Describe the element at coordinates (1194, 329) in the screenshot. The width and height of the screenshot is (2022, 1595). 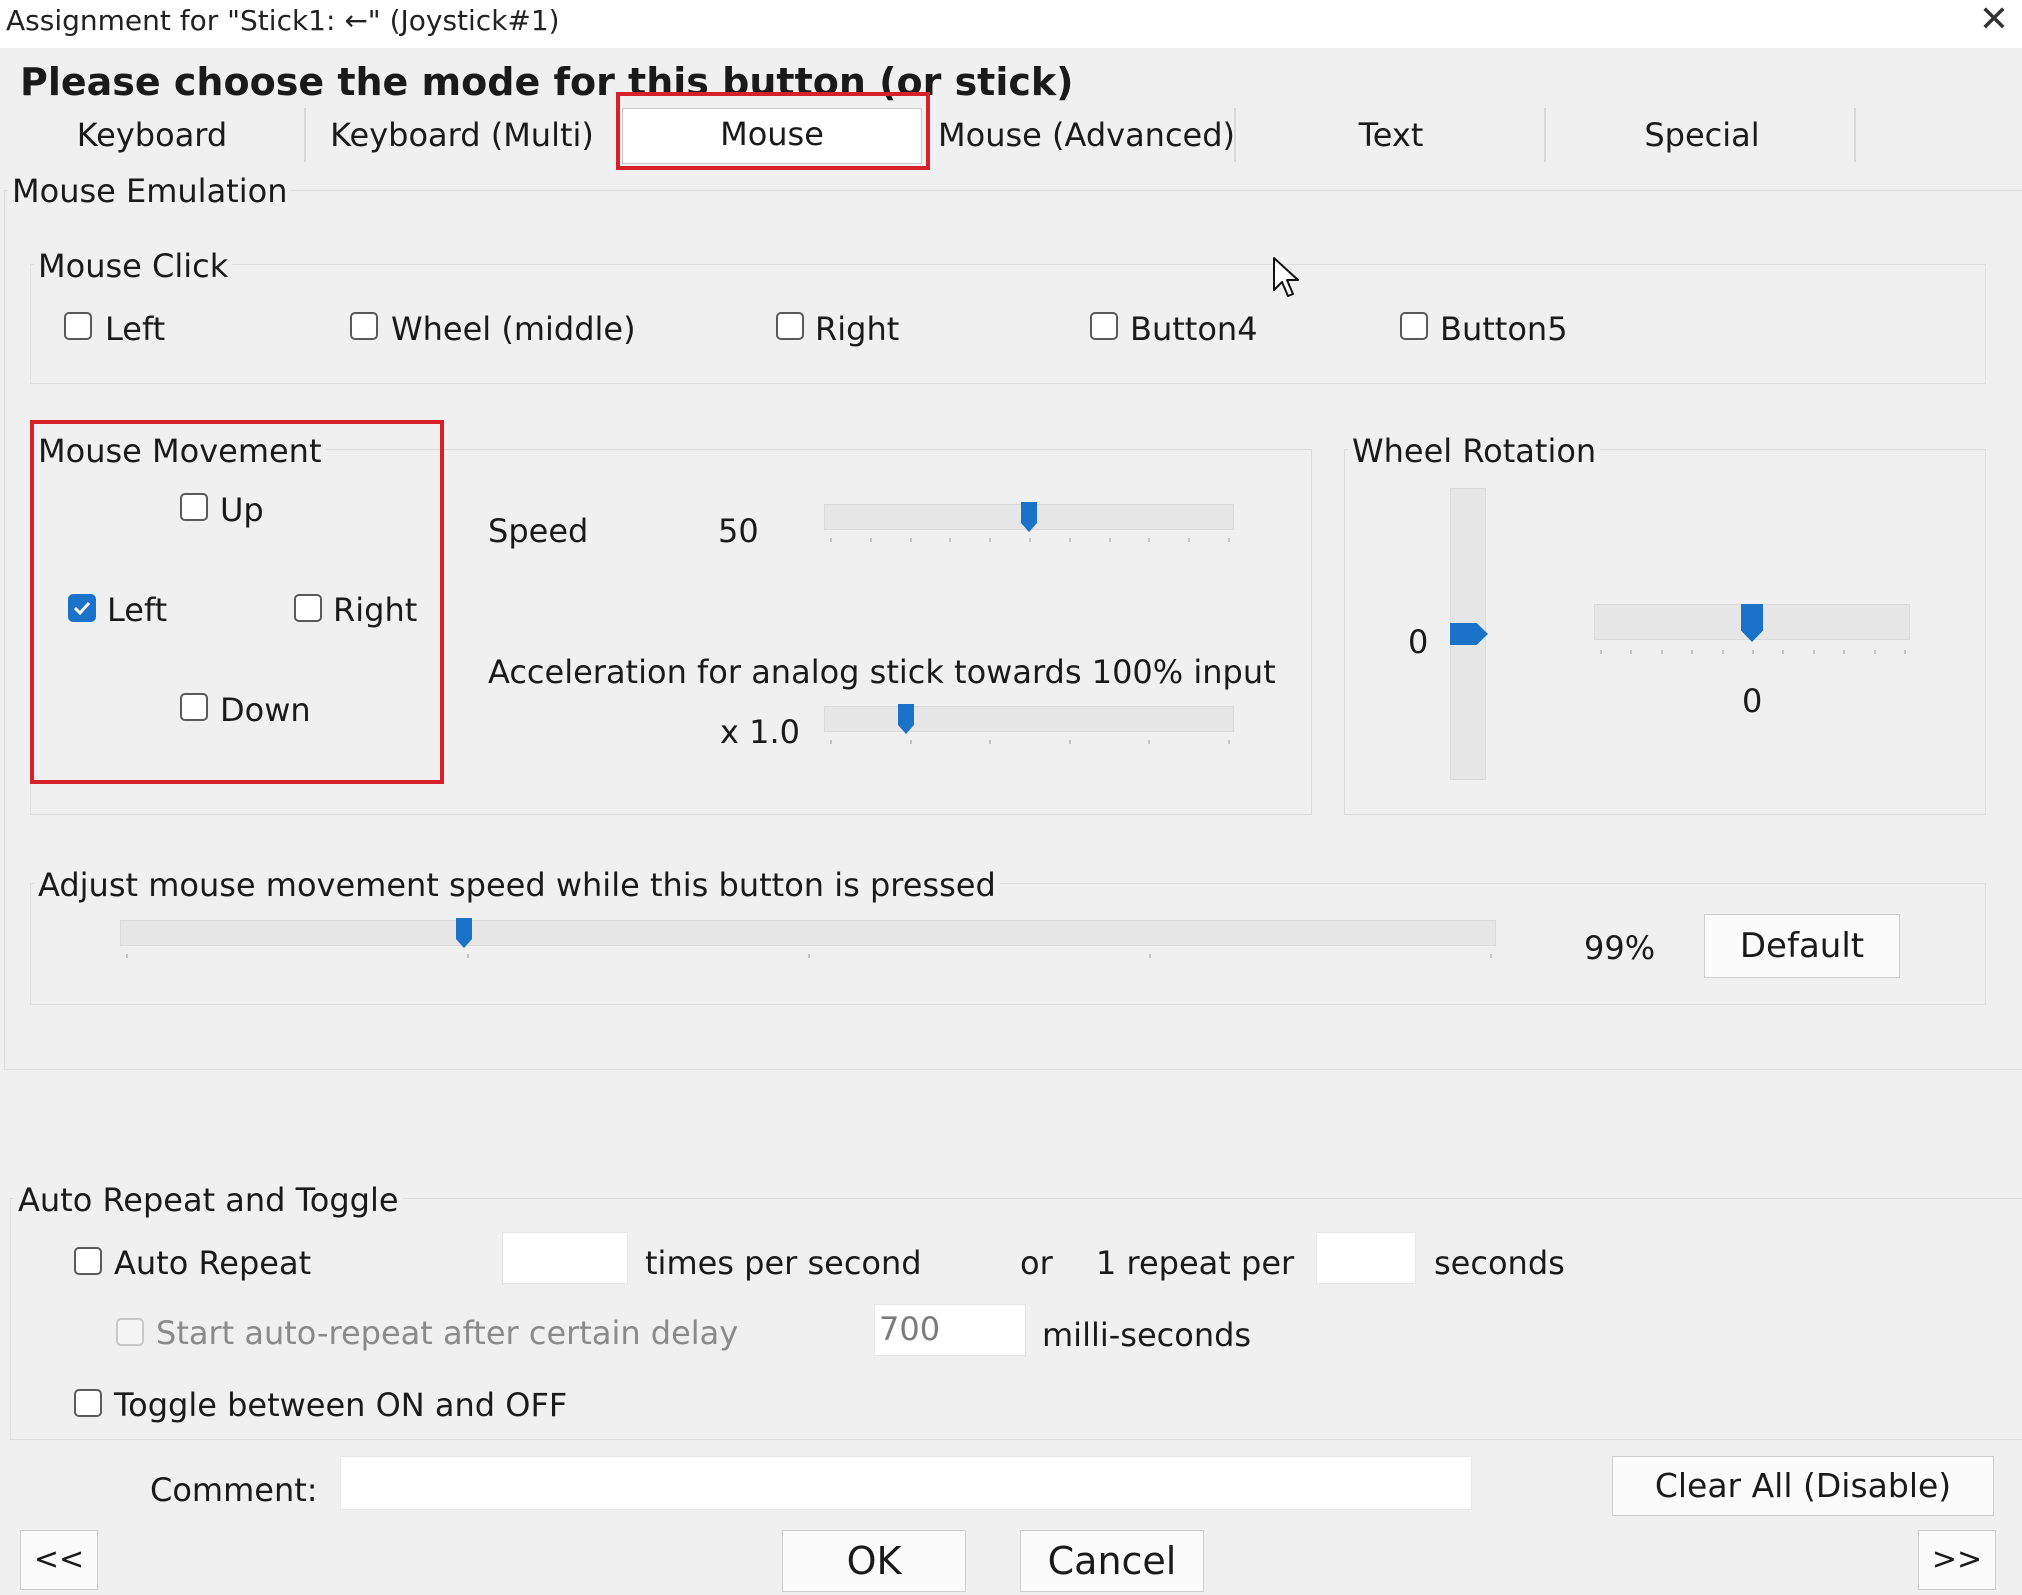
I see `click-button4-label: Button4` at that location.